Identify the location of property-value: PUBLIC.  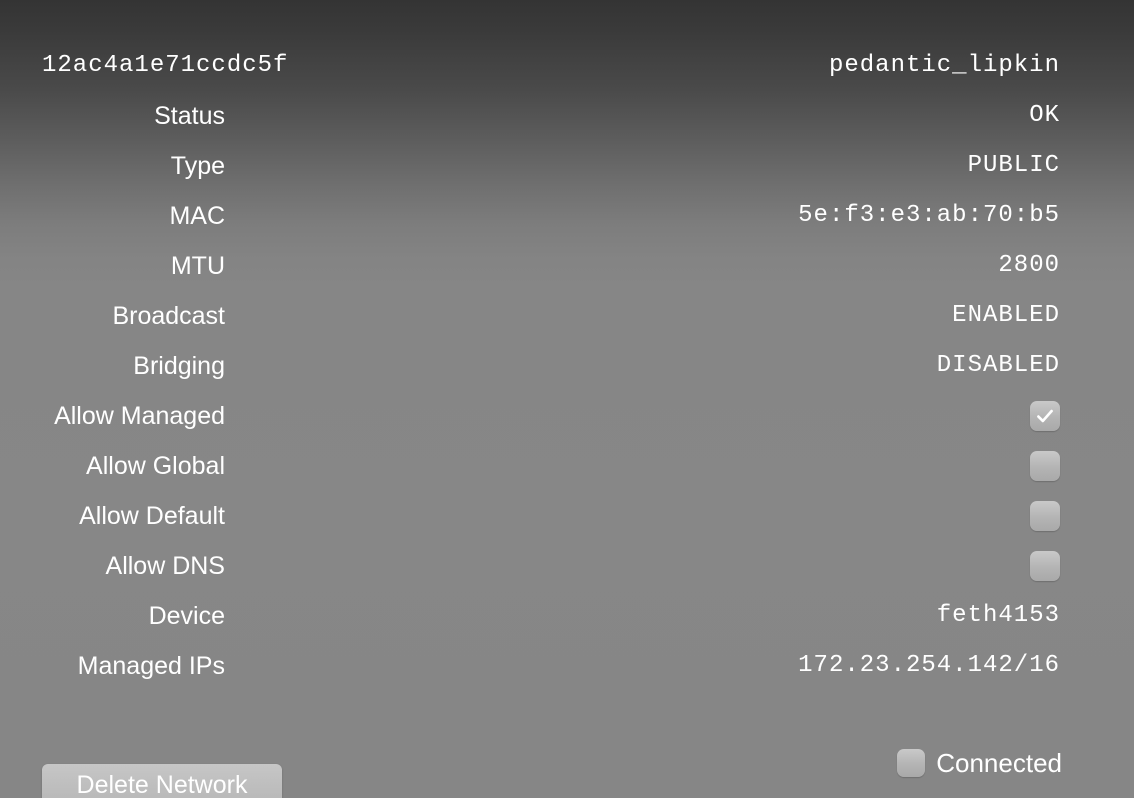
(1013, 165).